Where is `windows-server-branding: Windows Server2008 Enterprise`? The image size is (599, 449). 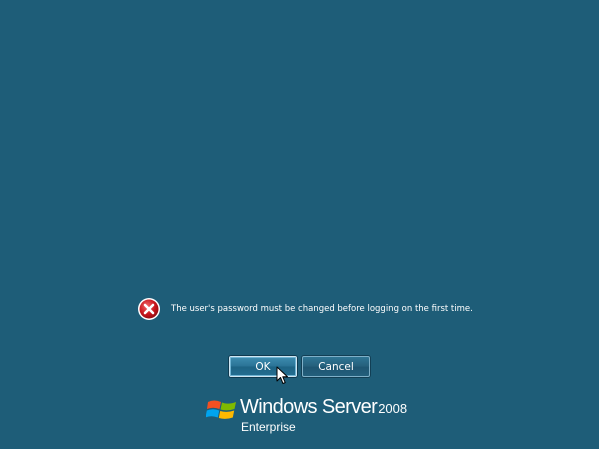
windows-server-branding: Windows Server2008 Enterprise is located at coordinates (306, 415).